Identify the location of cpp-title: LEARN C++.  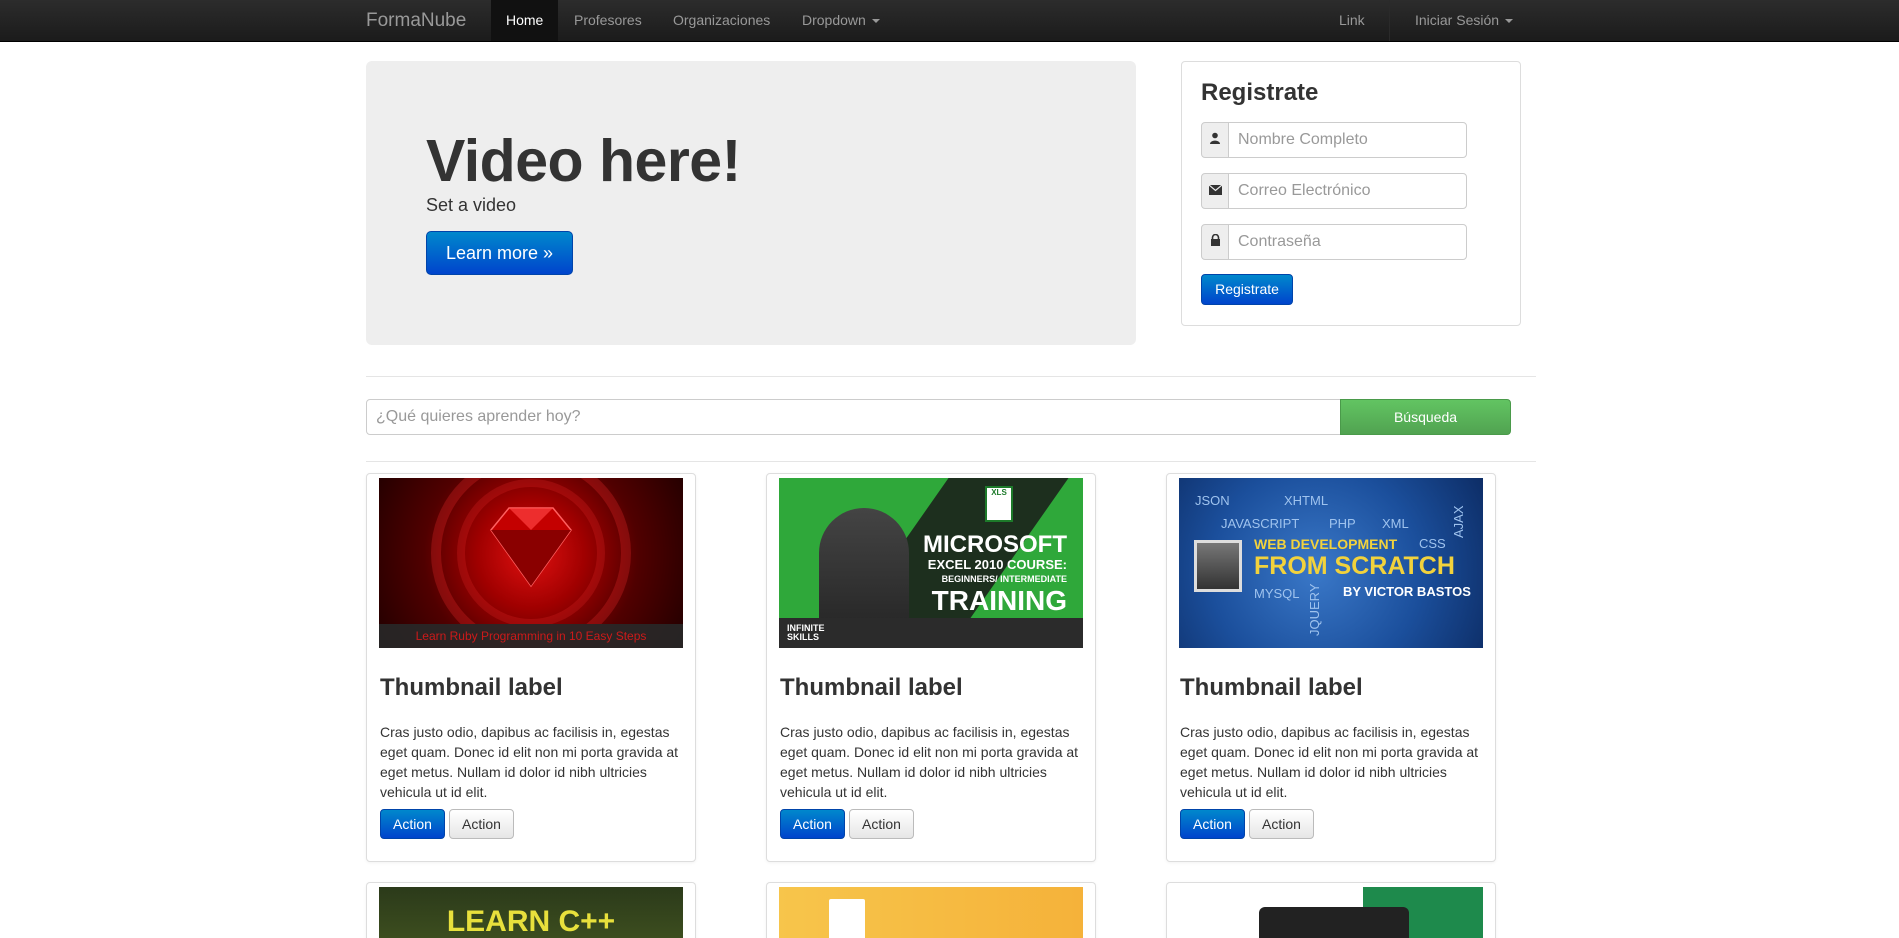
(531, 912).